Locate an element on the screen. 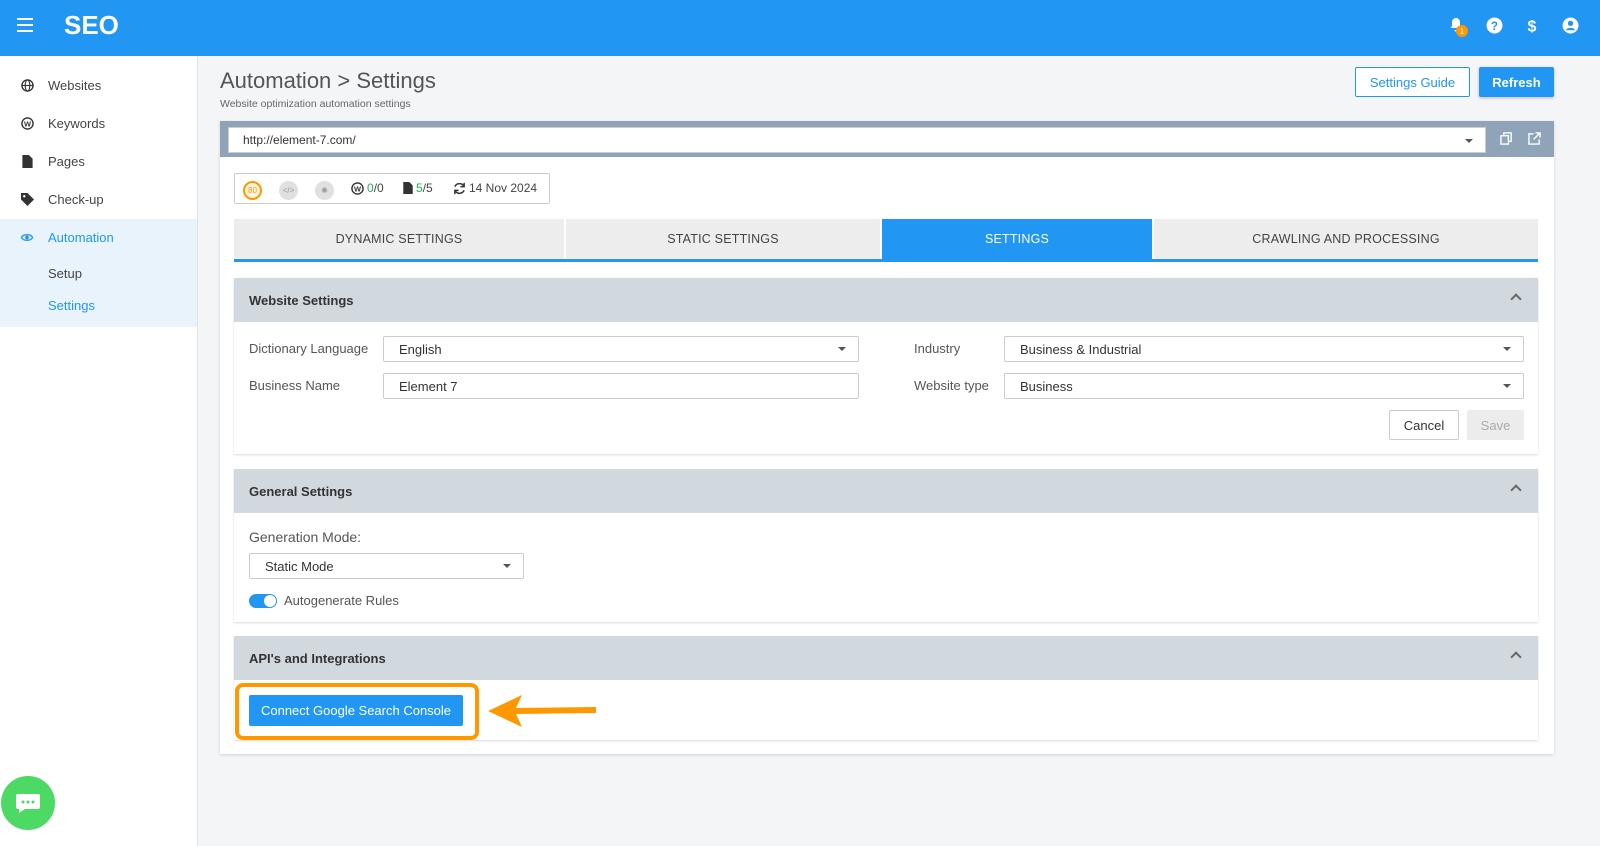 This screenshot has width=1600, height=846. copy-icon is located at coordinates (1507, 139).